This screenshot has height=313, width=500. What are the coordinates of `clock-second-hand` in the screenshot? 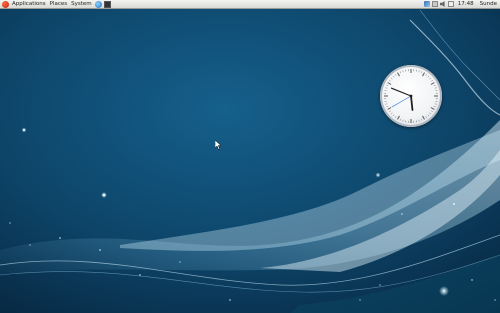 It's located at (401, 101).